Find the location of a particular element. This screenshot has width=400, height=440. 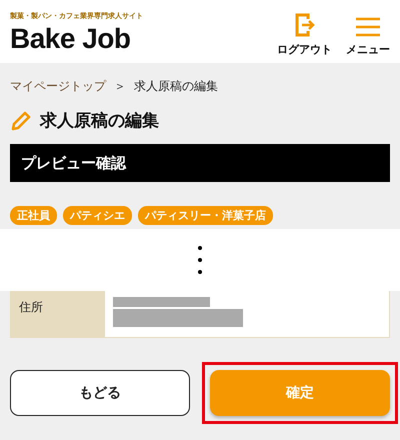

job-tag: 正社員 is located at coordinates (33, 215).